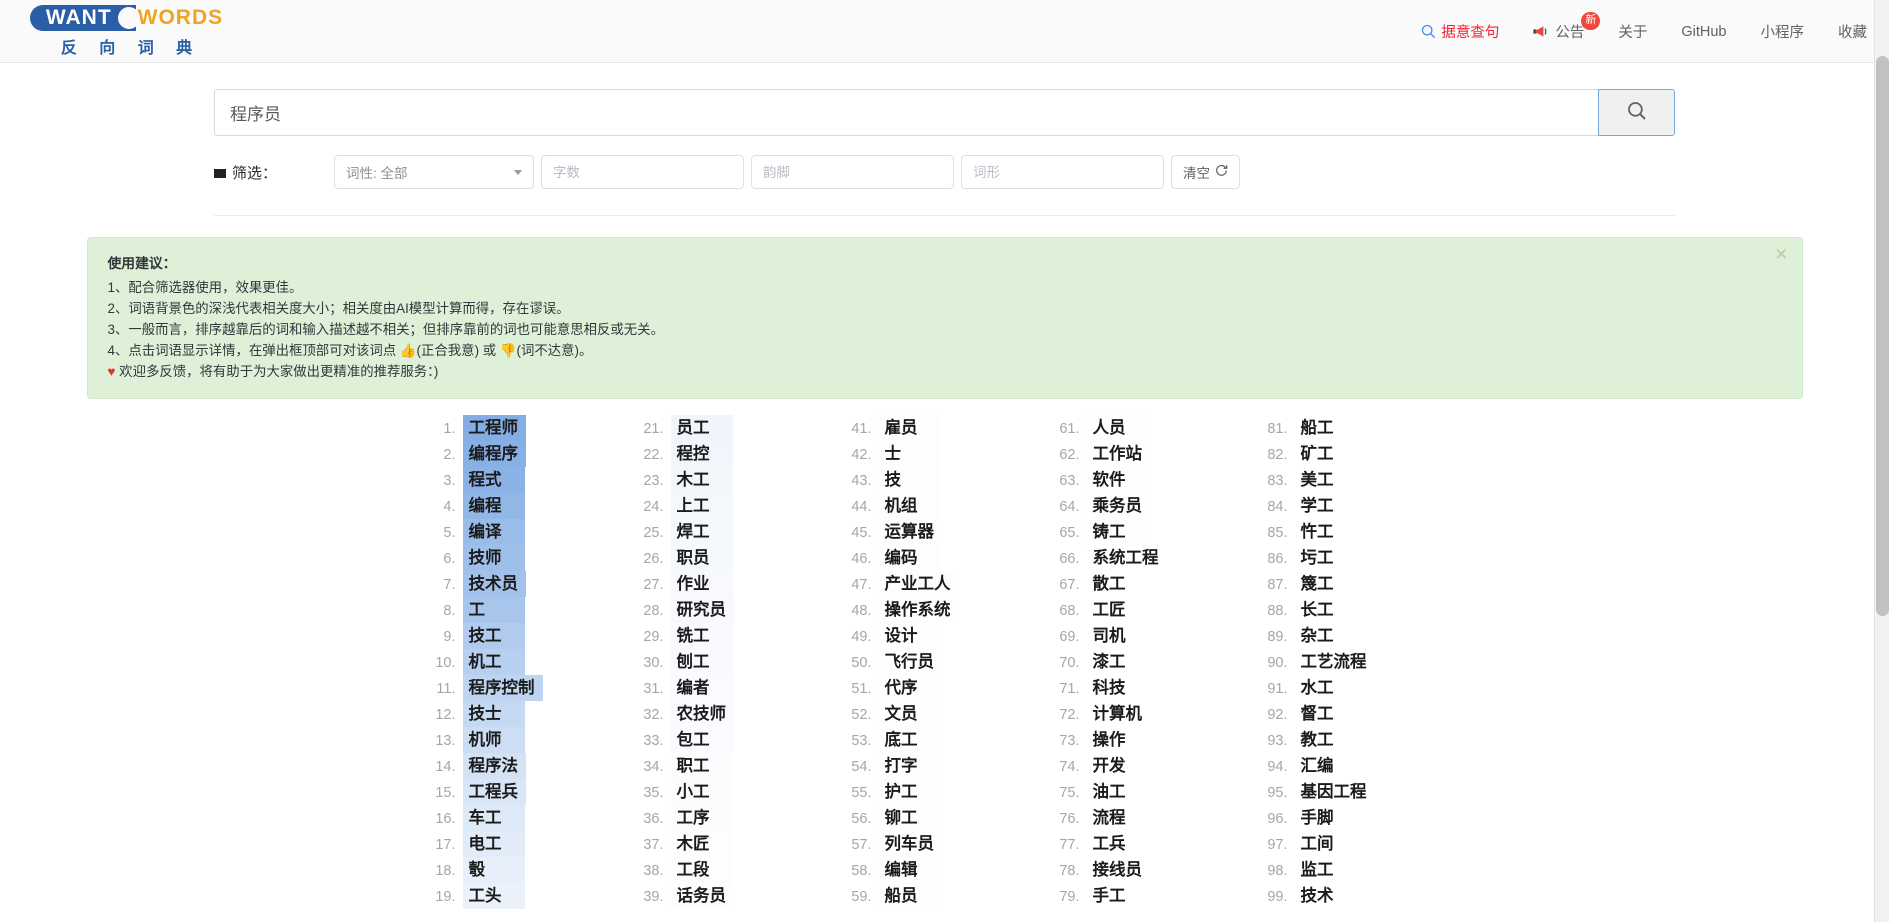 Image resolution: width=1889 pixels, height=922 pixels. What do you see at coordinates (911, 844) in the screenshot?
I see `result-word: 列车员` at bounding box center [911, 844].